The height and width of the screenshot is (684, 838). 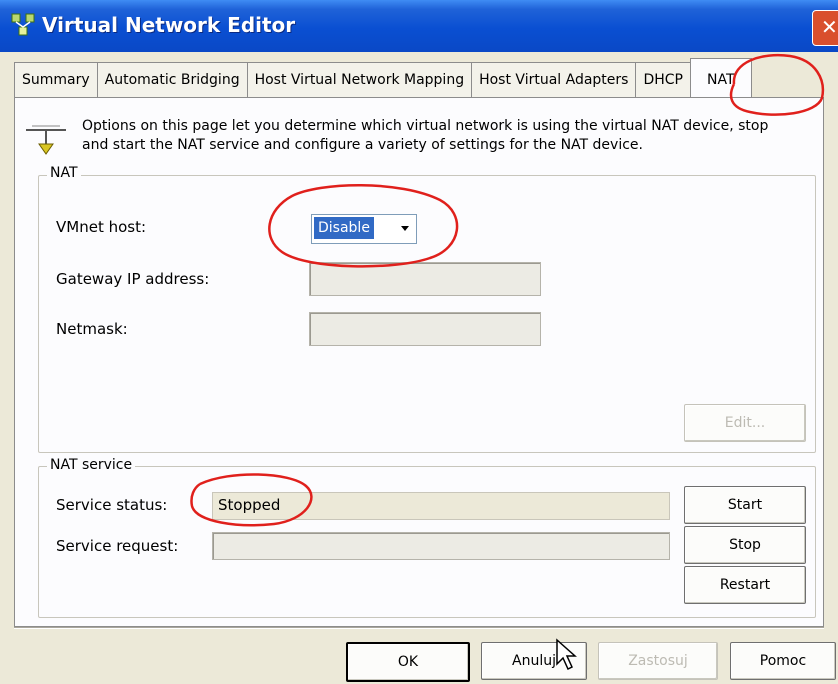 I want to click on title-bar: Virtual Network Editor ✕, so click(x=419, y=26).